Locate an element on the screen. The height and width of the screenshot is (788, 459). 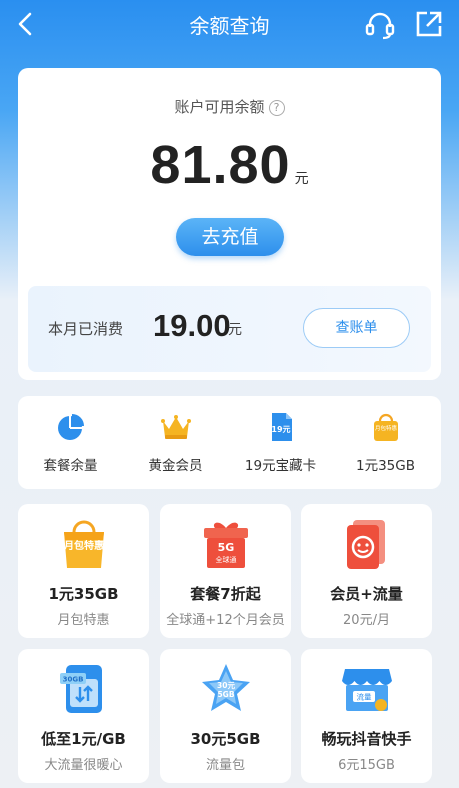
star-badge: 30元 is located at coordinates (226, 685).